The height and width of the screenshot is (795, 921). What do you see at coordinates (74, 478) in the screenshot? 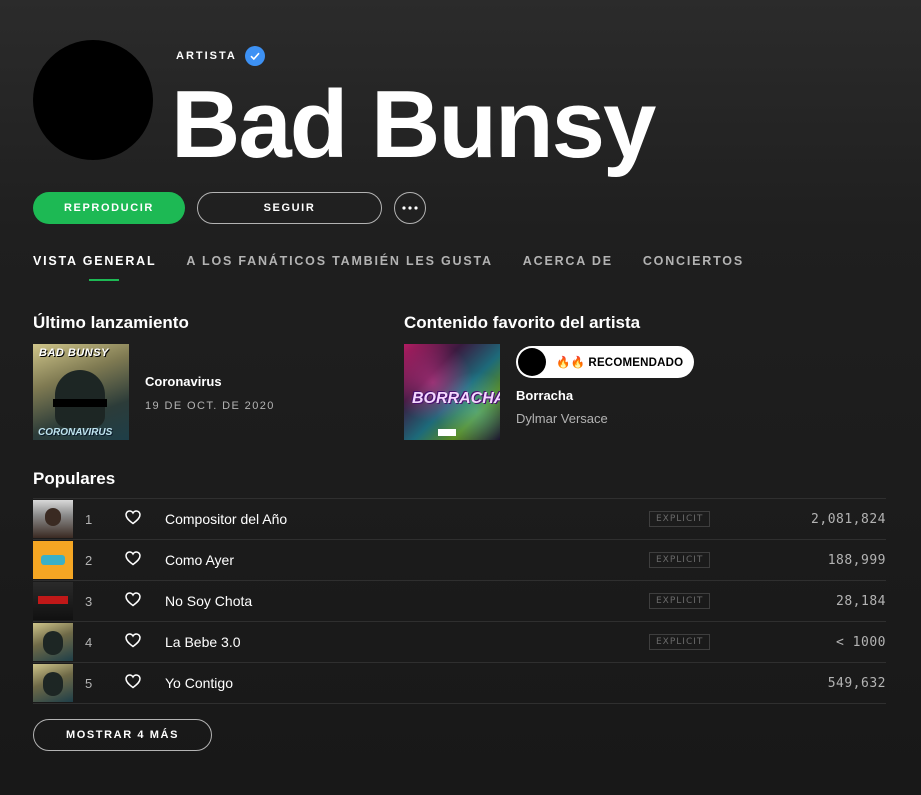
I see `popular-heading: Populares` at bounding box center [74, 478].